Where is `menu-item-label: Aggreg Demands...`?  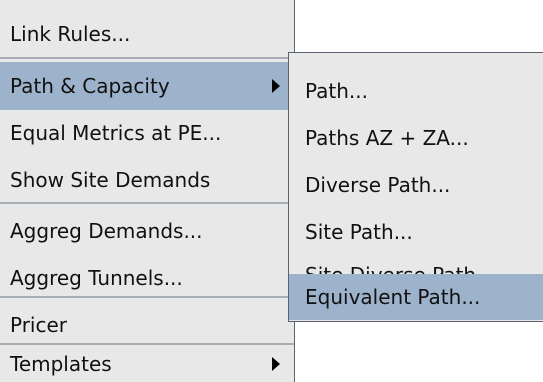 menu-item-label: Aggreg Demands... is located at coordinates (106, 231).